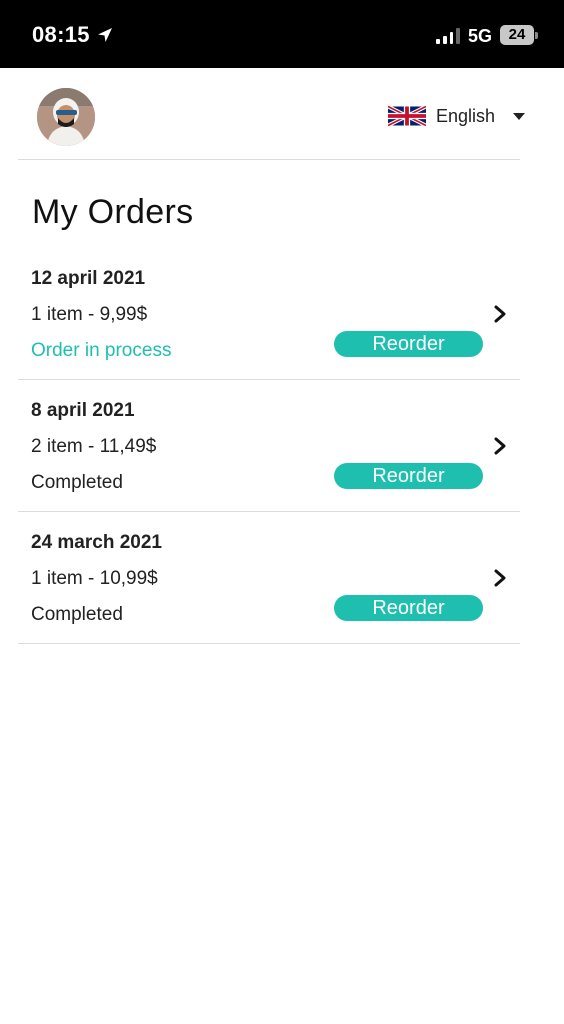 The image size is (564, 1024). I want to click on order-date: 8 april 2021, so click(83, 410).